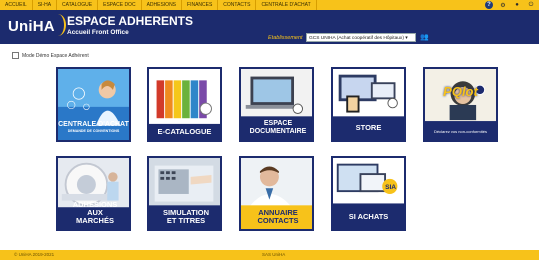  Describe the element at coordinates (200, 5) in the screenshot. I see `nav-item-finances: FINANCES` at that location.